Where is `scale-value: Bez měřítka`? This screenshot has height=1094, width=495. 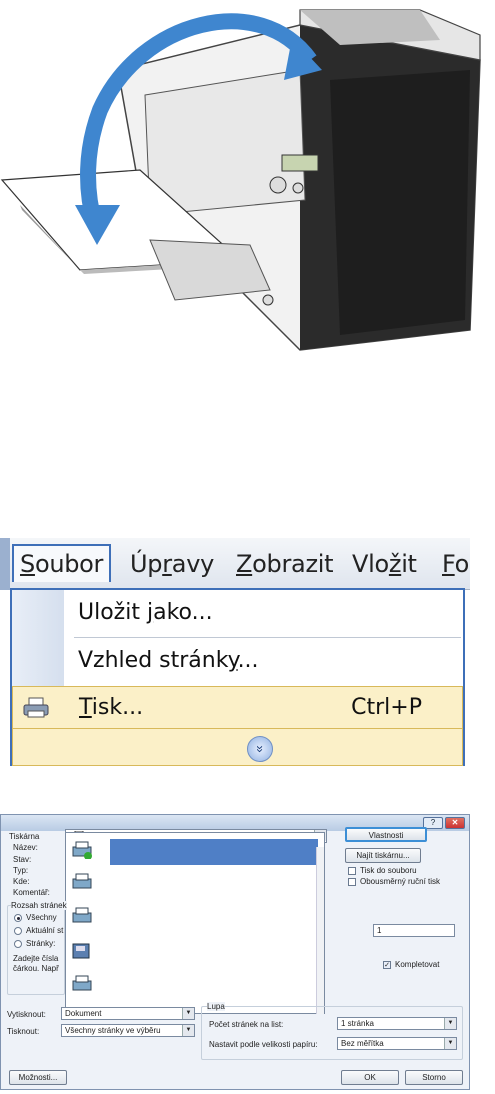
scale-value: Bez měřítka is located at coordinates (362, 1043).